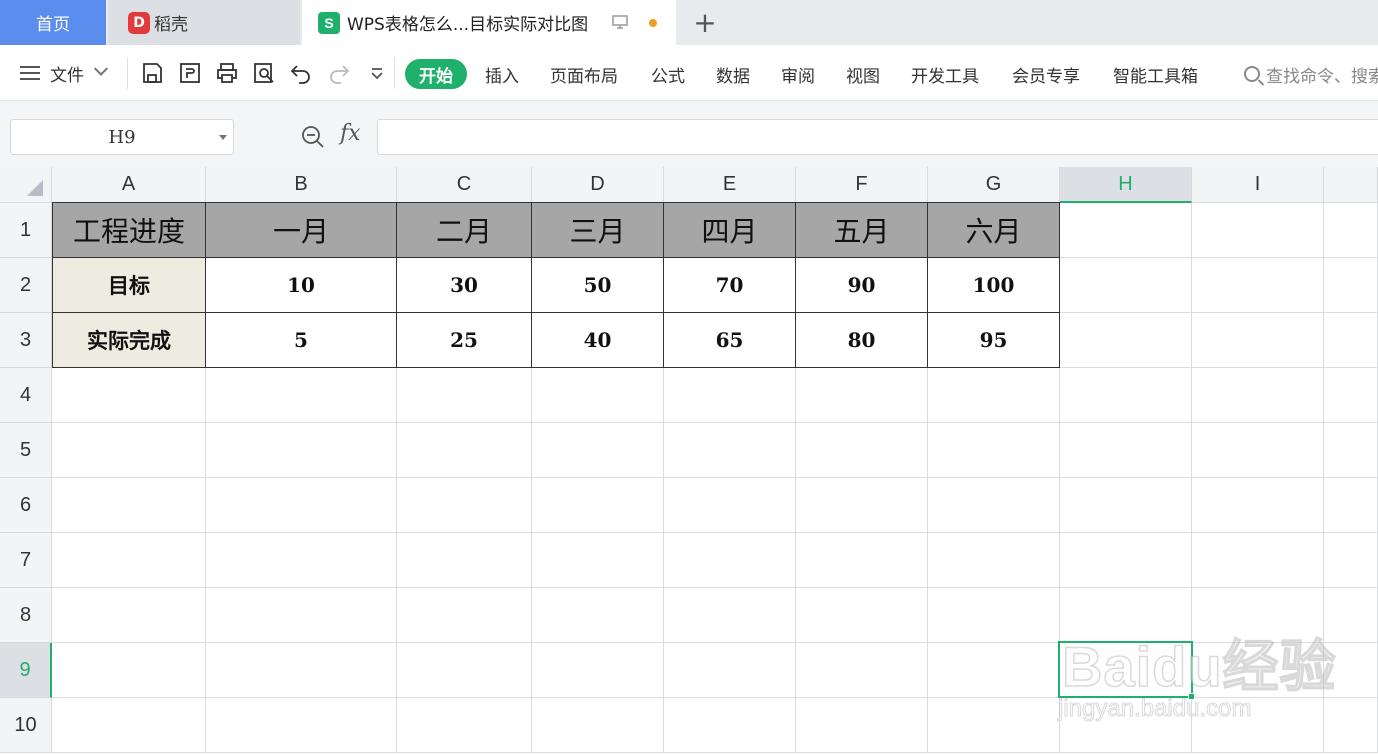 Image resolution: width=1378 pixels, height=755 pixels. What do you see at coordinates (1311, 74) in the screenshot?
I see `command-search: 查找命令、搜索` at bounding box center [1311, 74].